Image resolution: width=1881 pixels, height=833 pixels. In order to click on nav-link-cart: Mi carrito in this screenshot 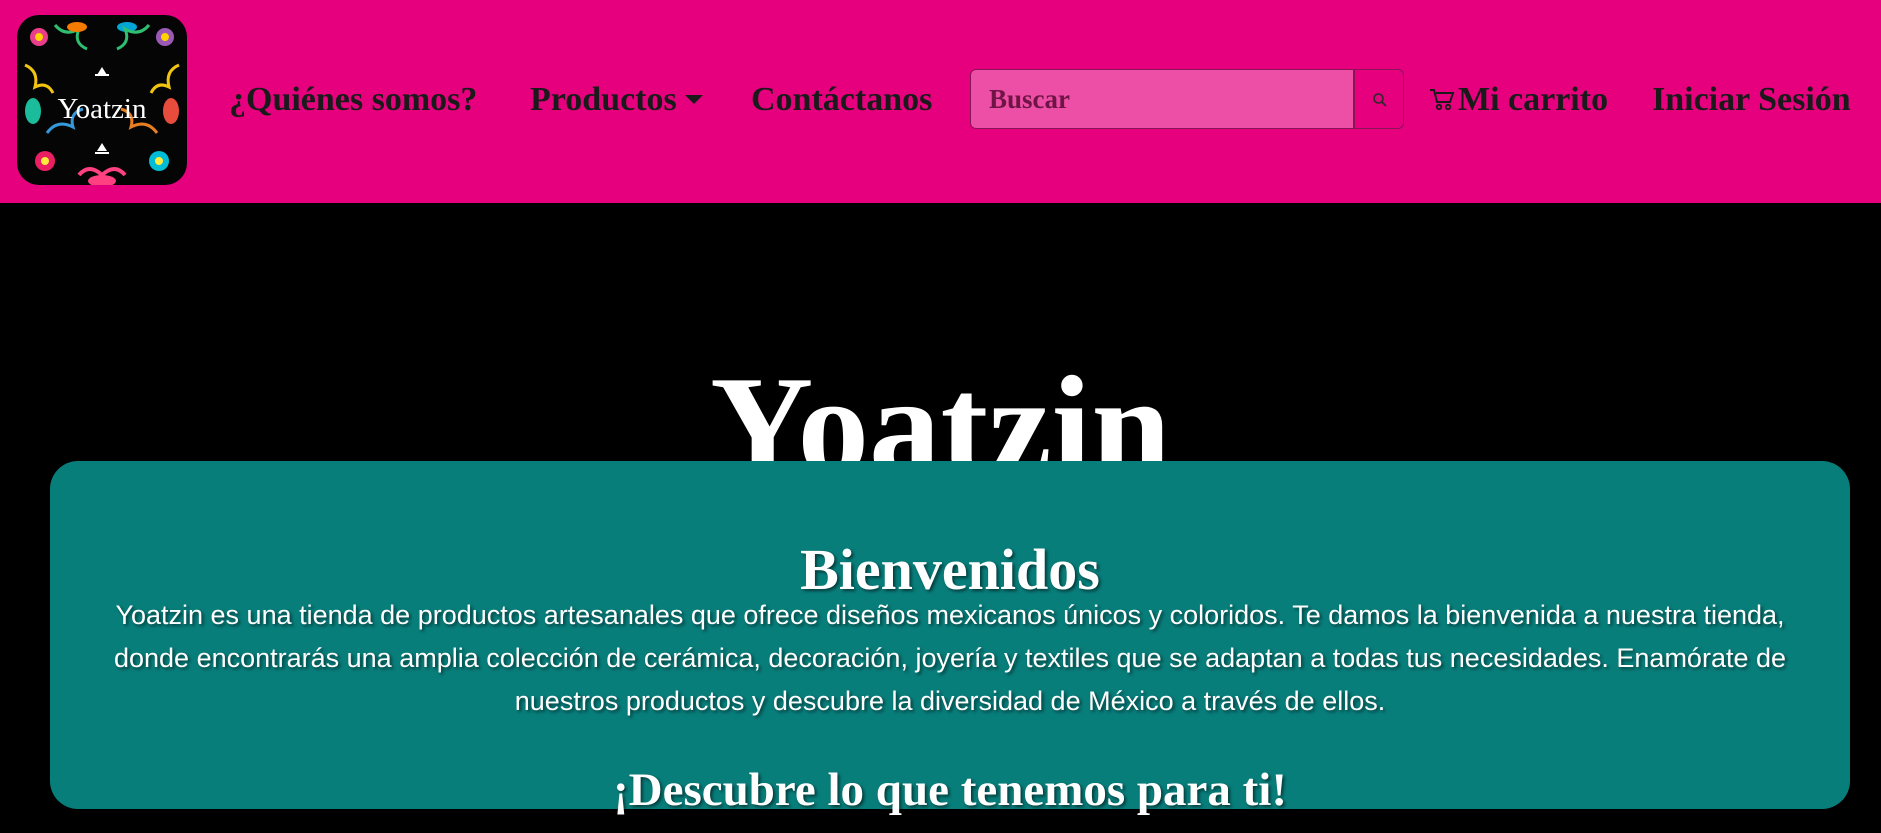, I will do `click(1518, 100)`.